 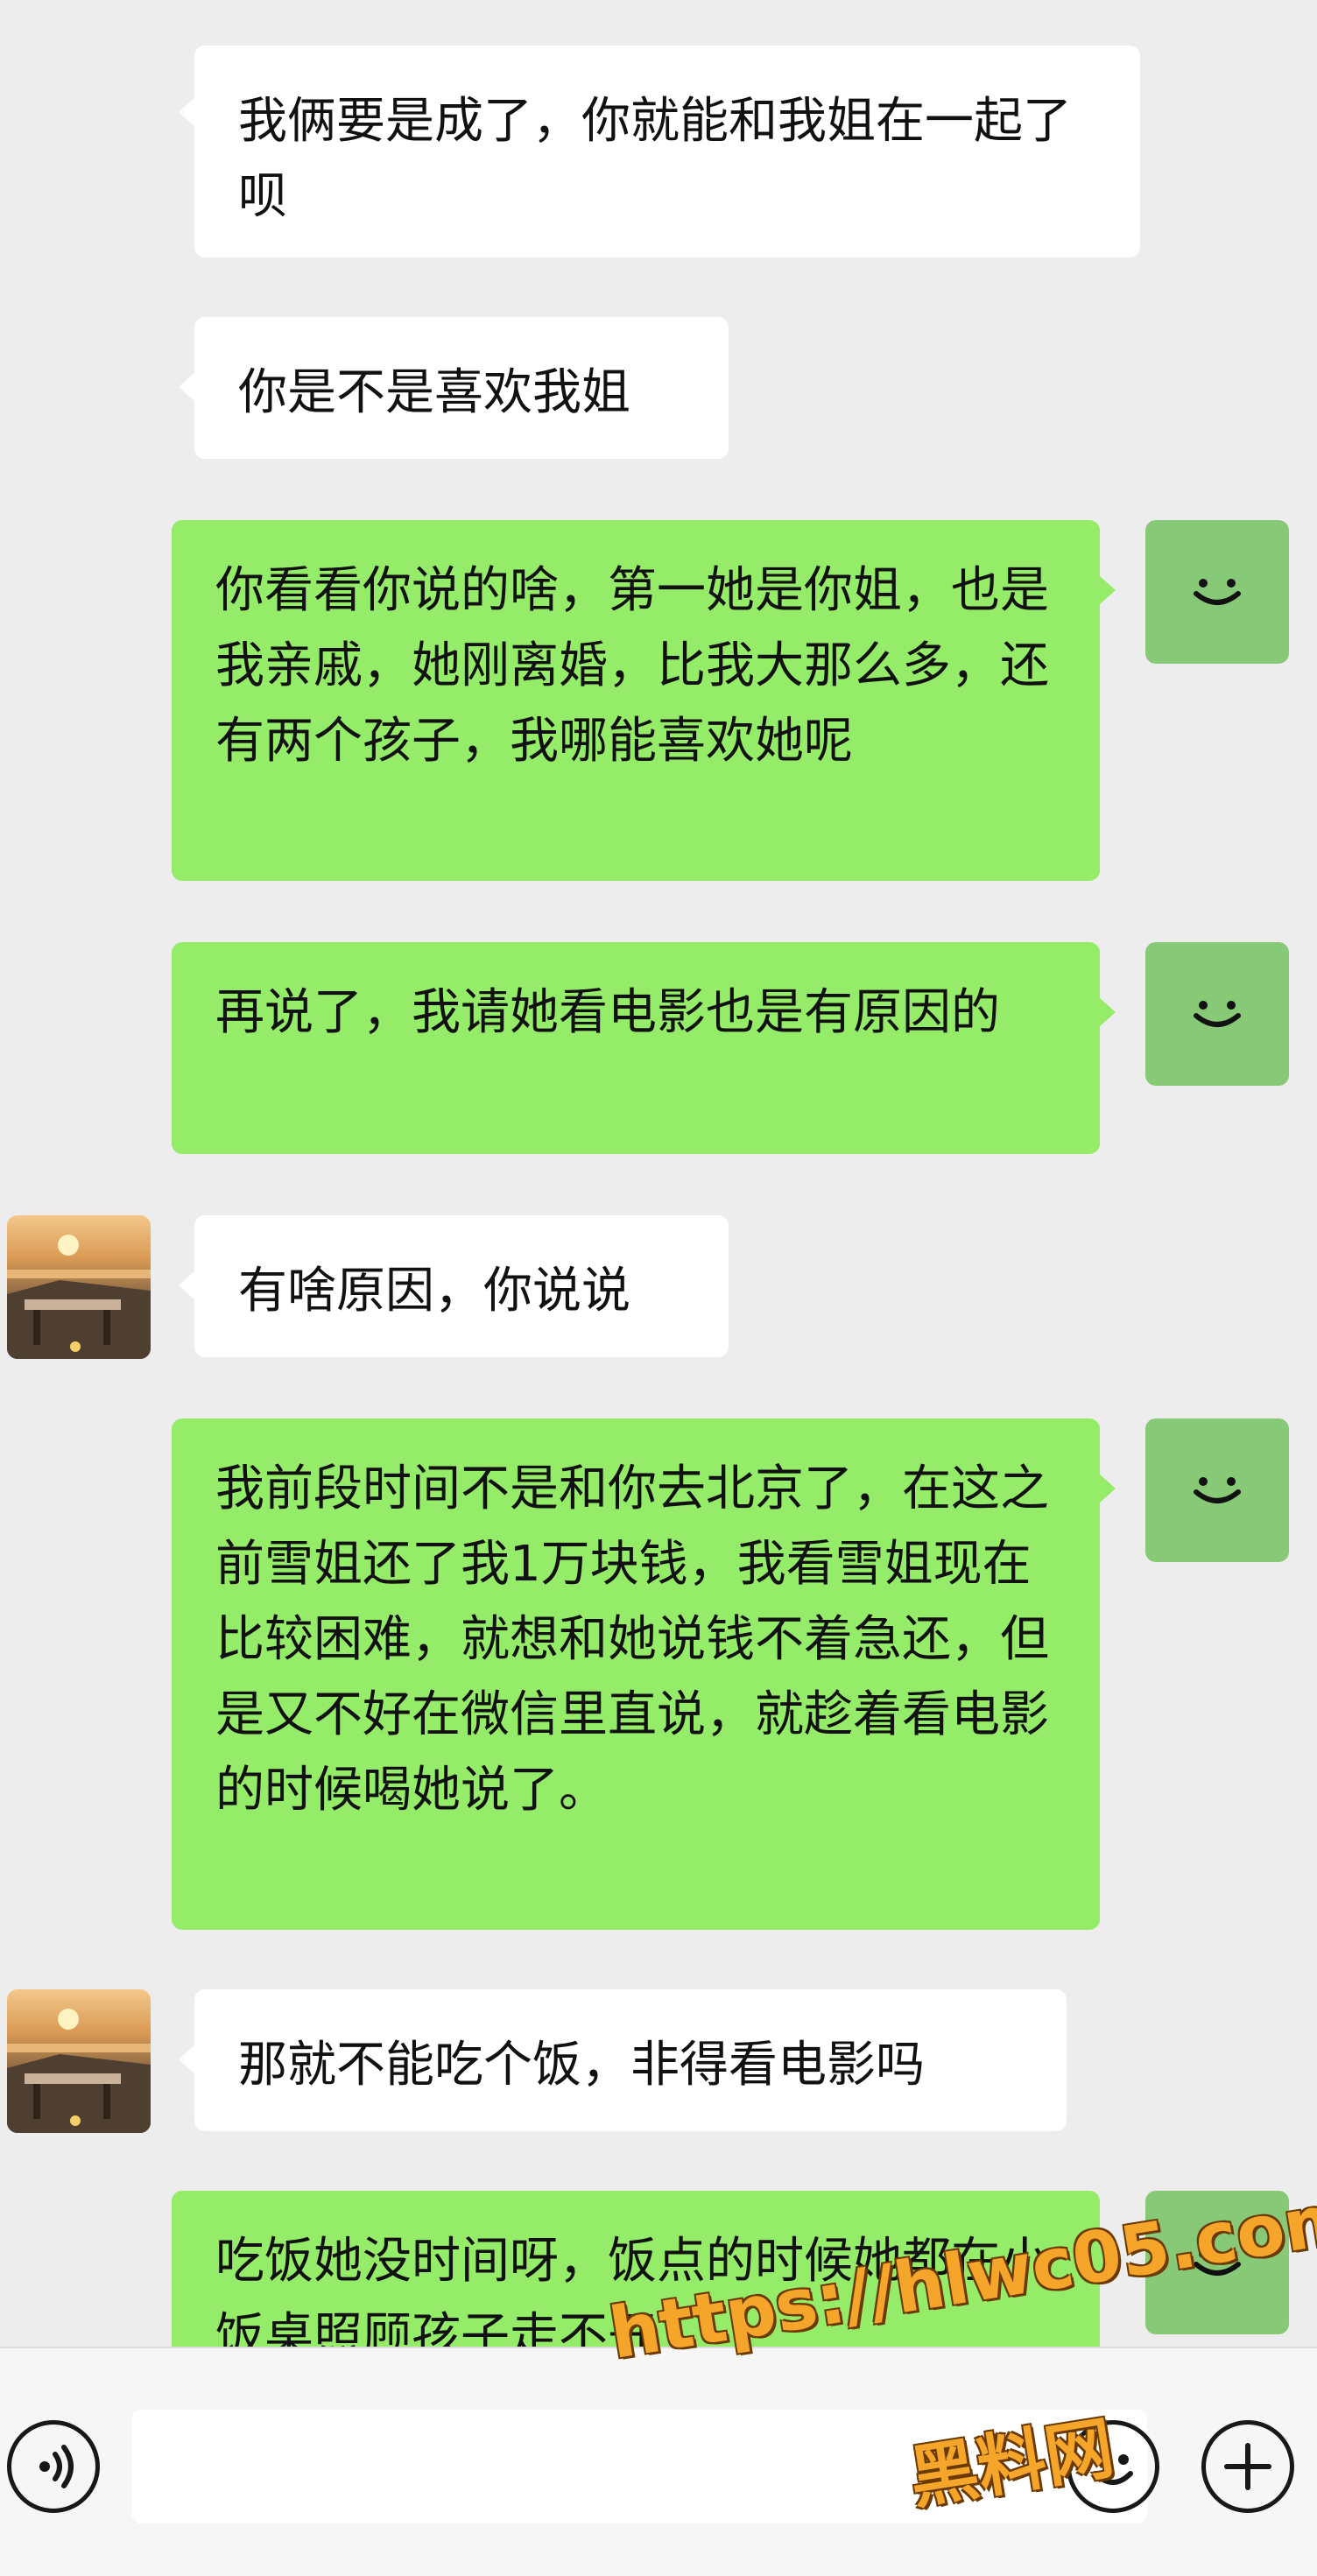 What do you see at coordinates (434, 392) in the screenshot?
I see `message-text: 你是不是喜欢我姐` at bounding box center [434, 392].